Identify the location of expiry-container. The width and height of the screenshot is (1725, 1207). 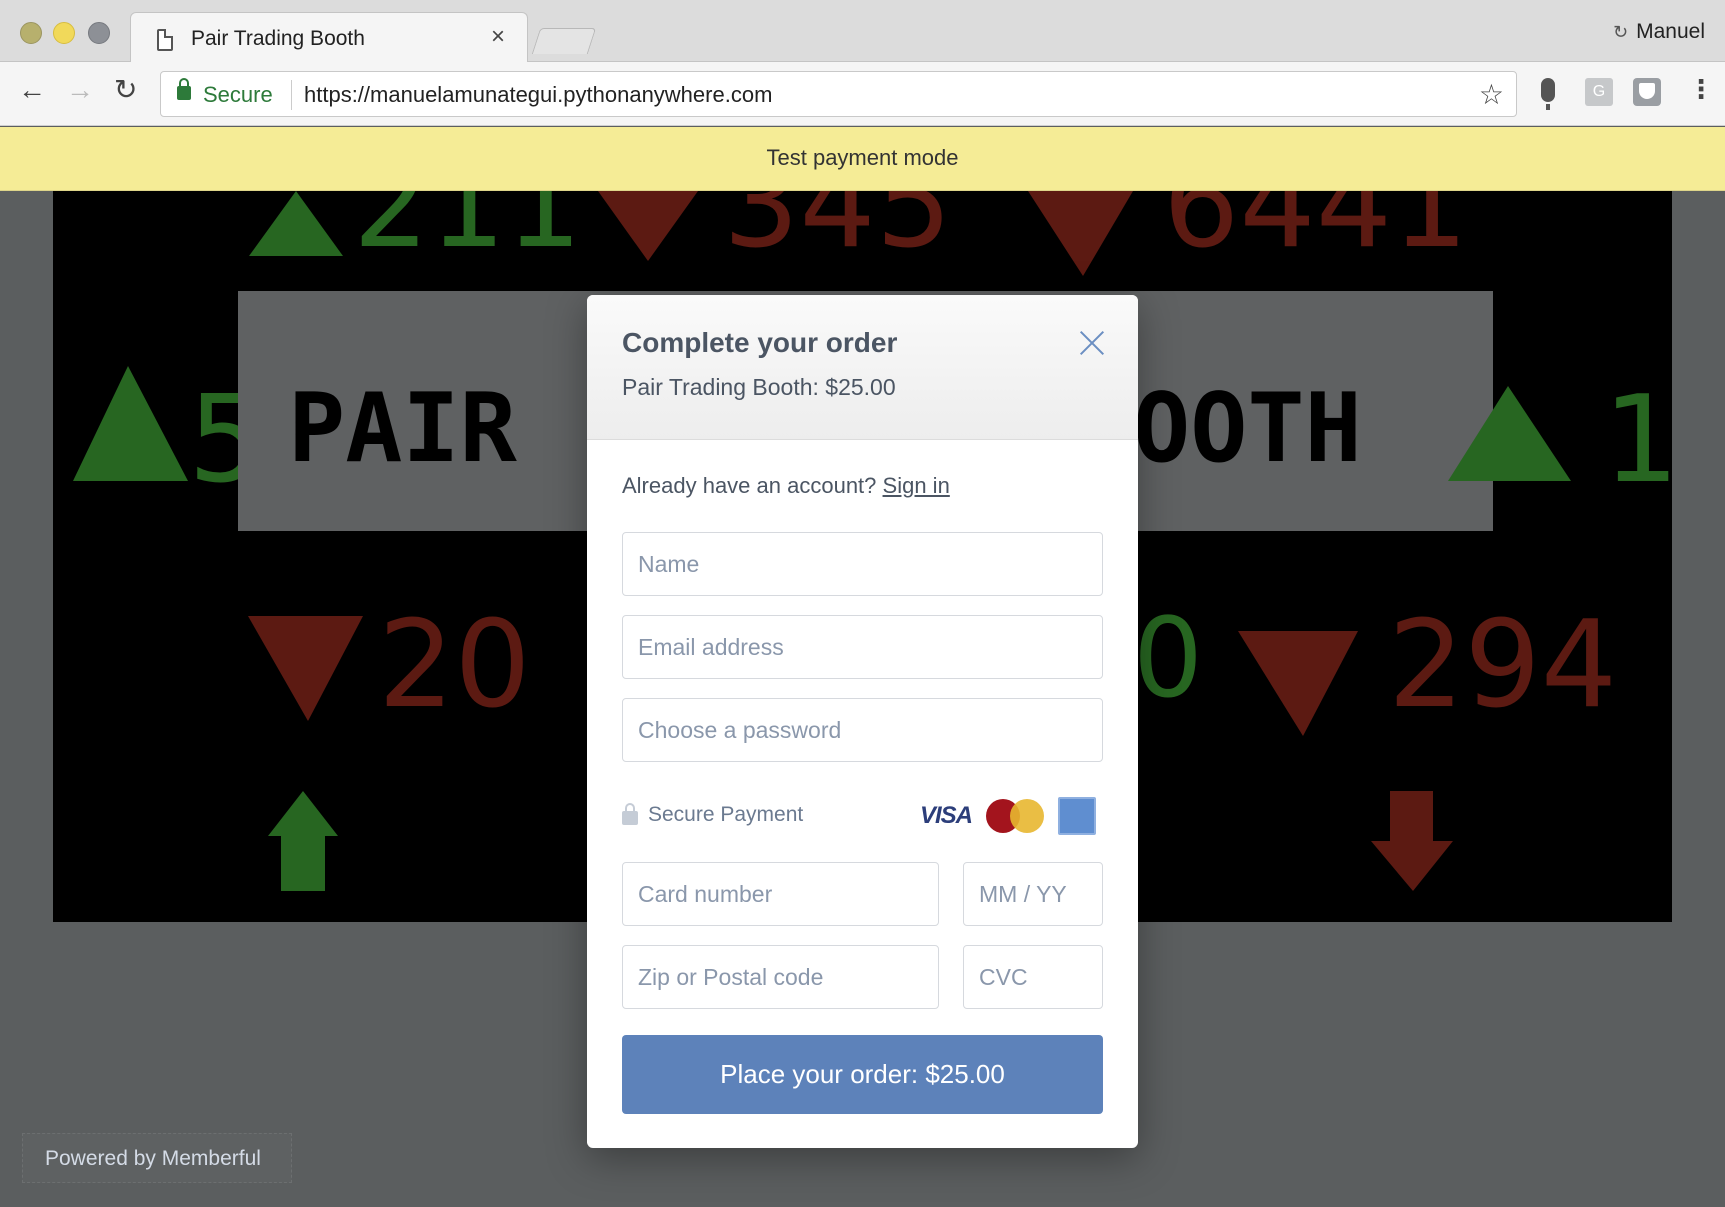
(1033, 894).